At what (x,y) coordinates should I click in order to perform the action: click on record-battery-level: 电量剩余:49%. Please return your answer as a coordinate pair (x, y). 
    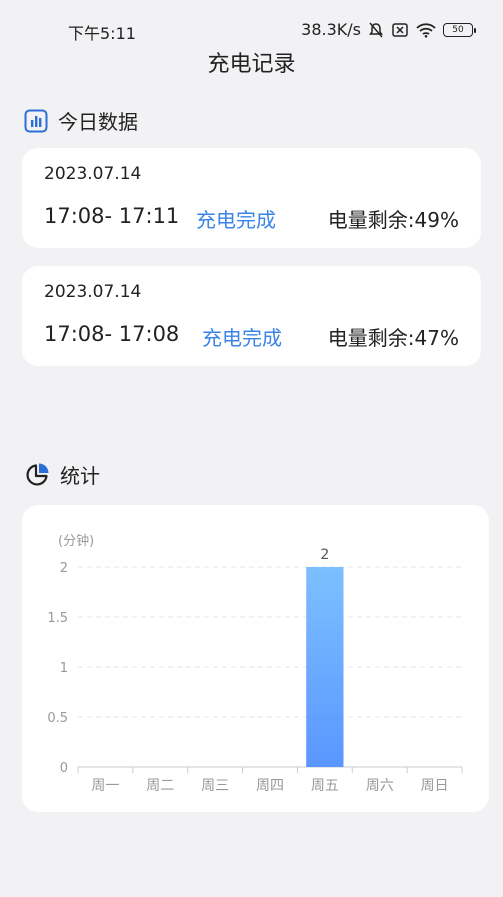
    Looking at the image, I should click on (393, 220).